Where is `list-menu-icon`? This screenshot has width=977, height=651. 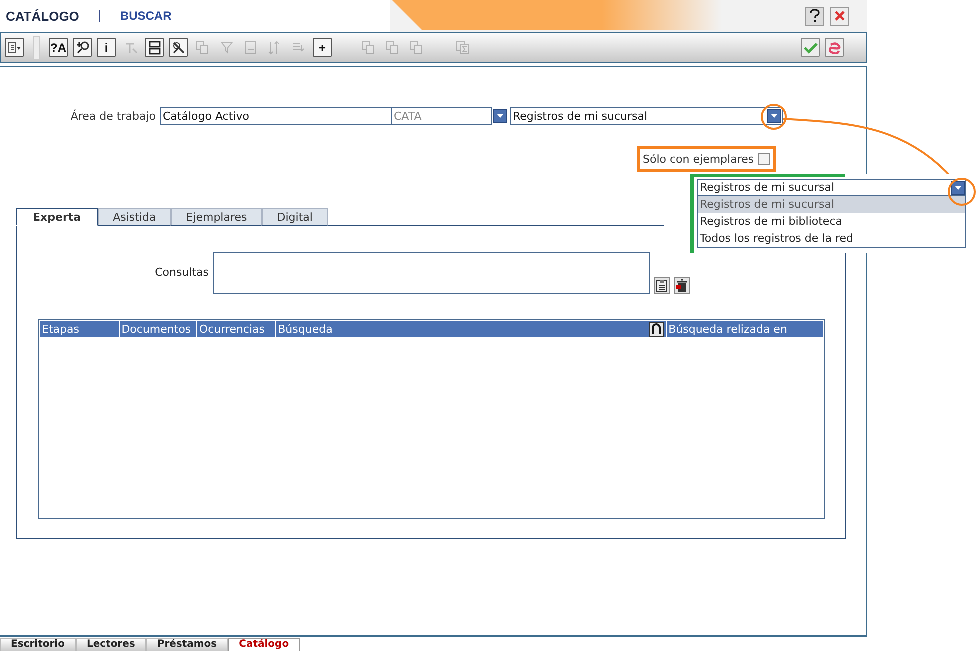 list-menu-icon is located at coordinates (15, 48).